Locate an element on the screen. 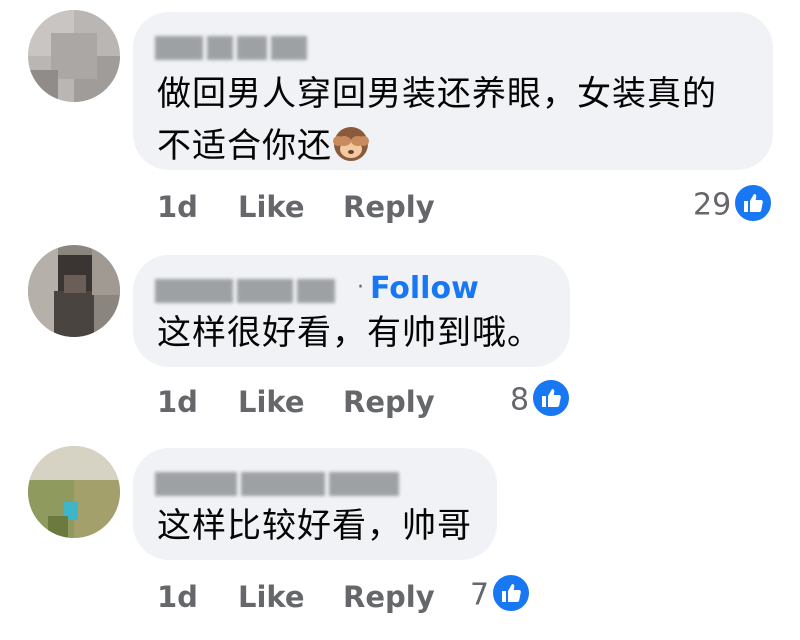 The height and width of the screenshot is (640, 800). comment-text-line: 不适合你还 is located at coordinates (437, 146).